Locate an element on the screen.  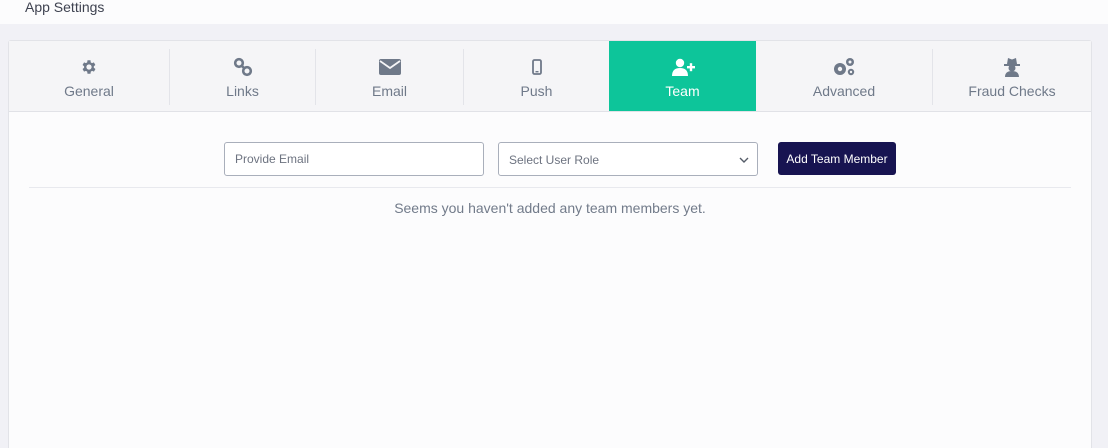
link-icon is located at coordinates (243, 67).